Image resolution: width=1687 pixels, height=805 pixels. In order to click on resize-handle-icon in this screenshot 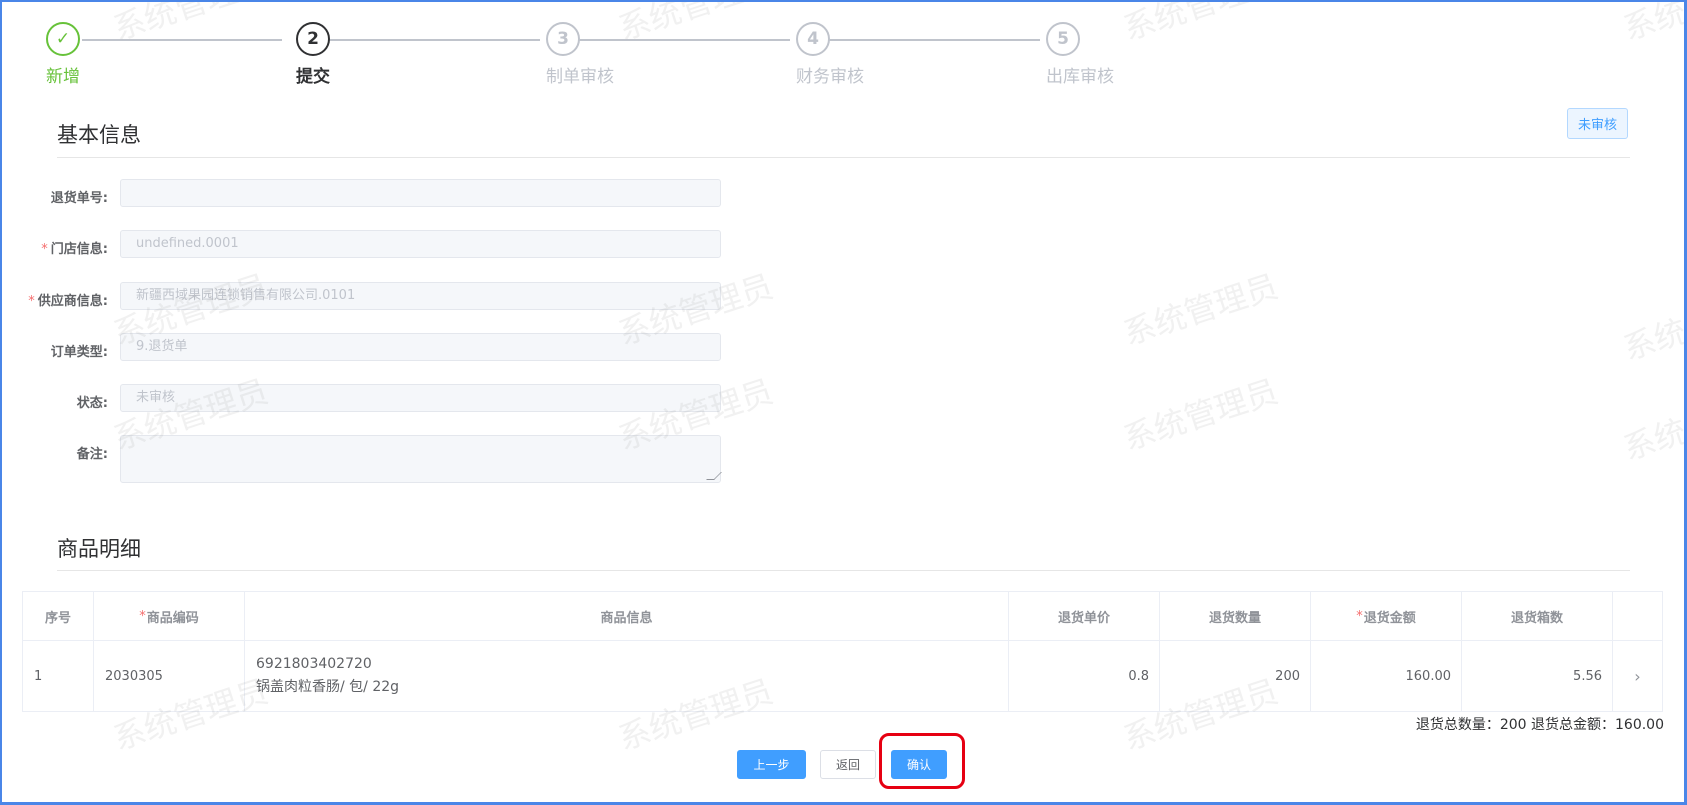, I will do `click(714, 476)`.